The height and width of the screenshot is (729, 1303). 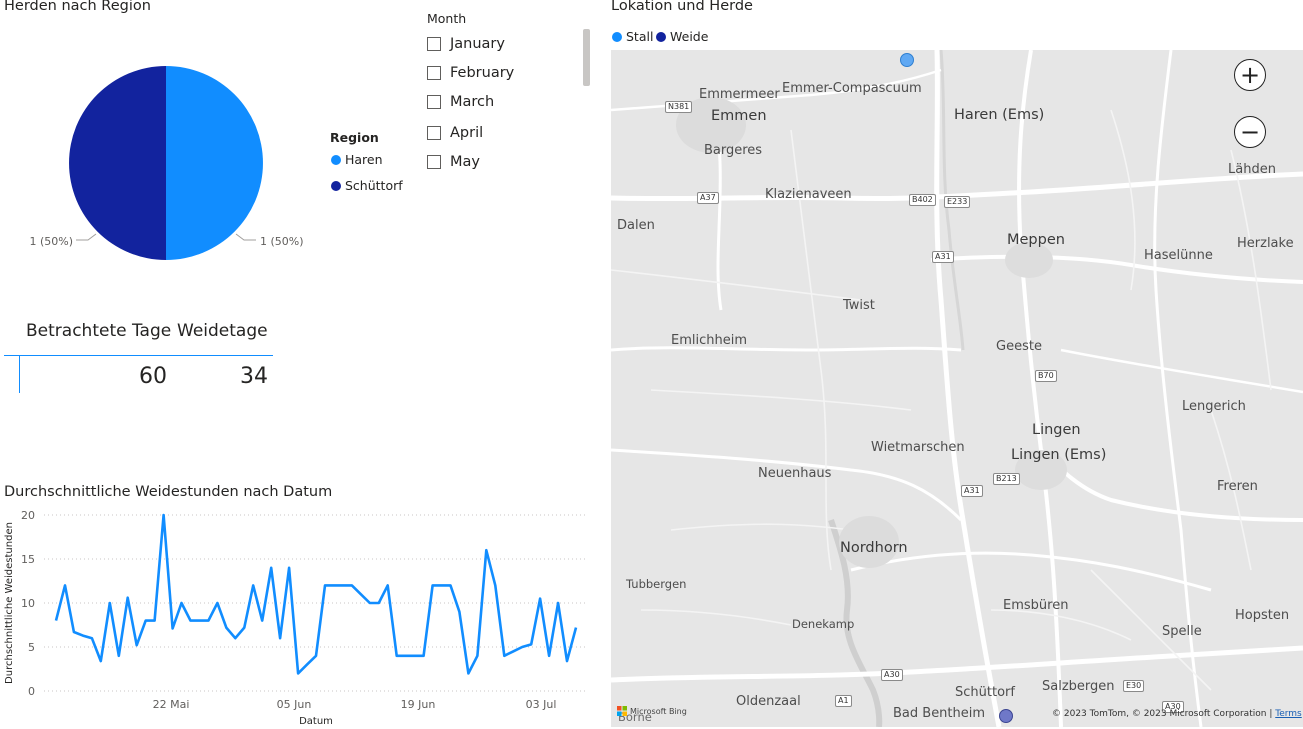 I want to click on plus-icon: +, so click(x=1250, y=75).